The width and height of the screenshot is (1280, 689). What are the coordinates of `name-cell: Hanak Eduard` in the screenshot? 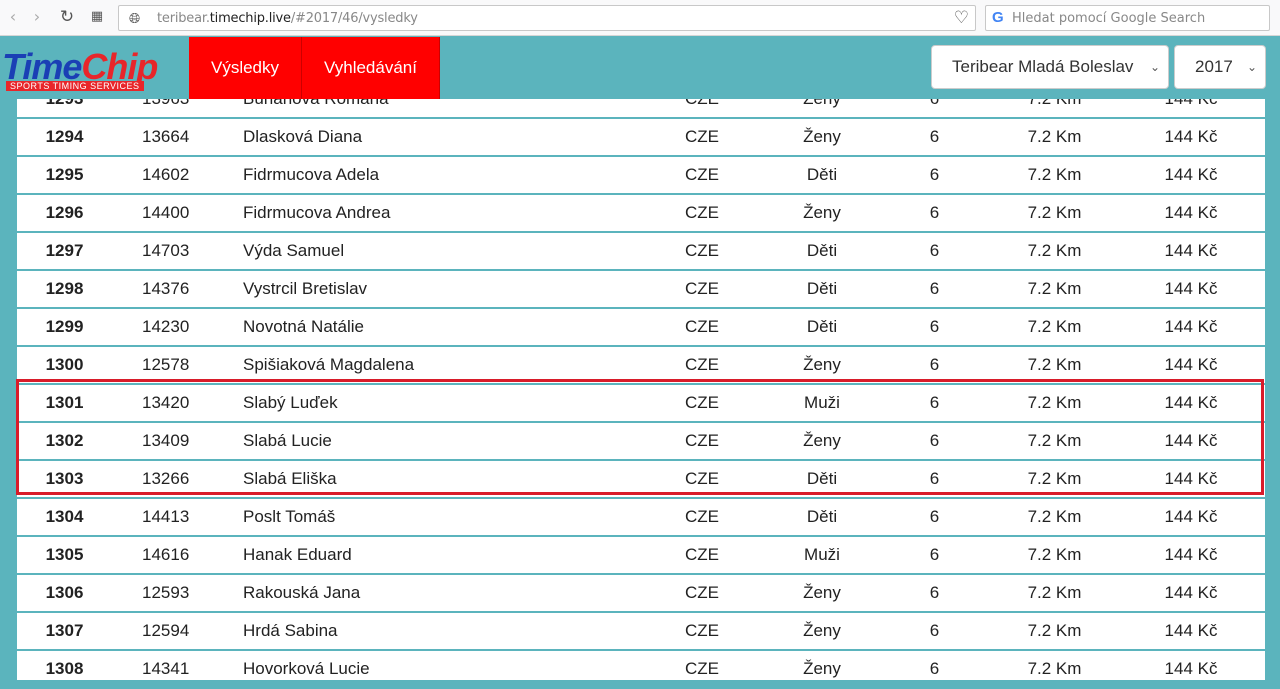 It's located at (432, 555).